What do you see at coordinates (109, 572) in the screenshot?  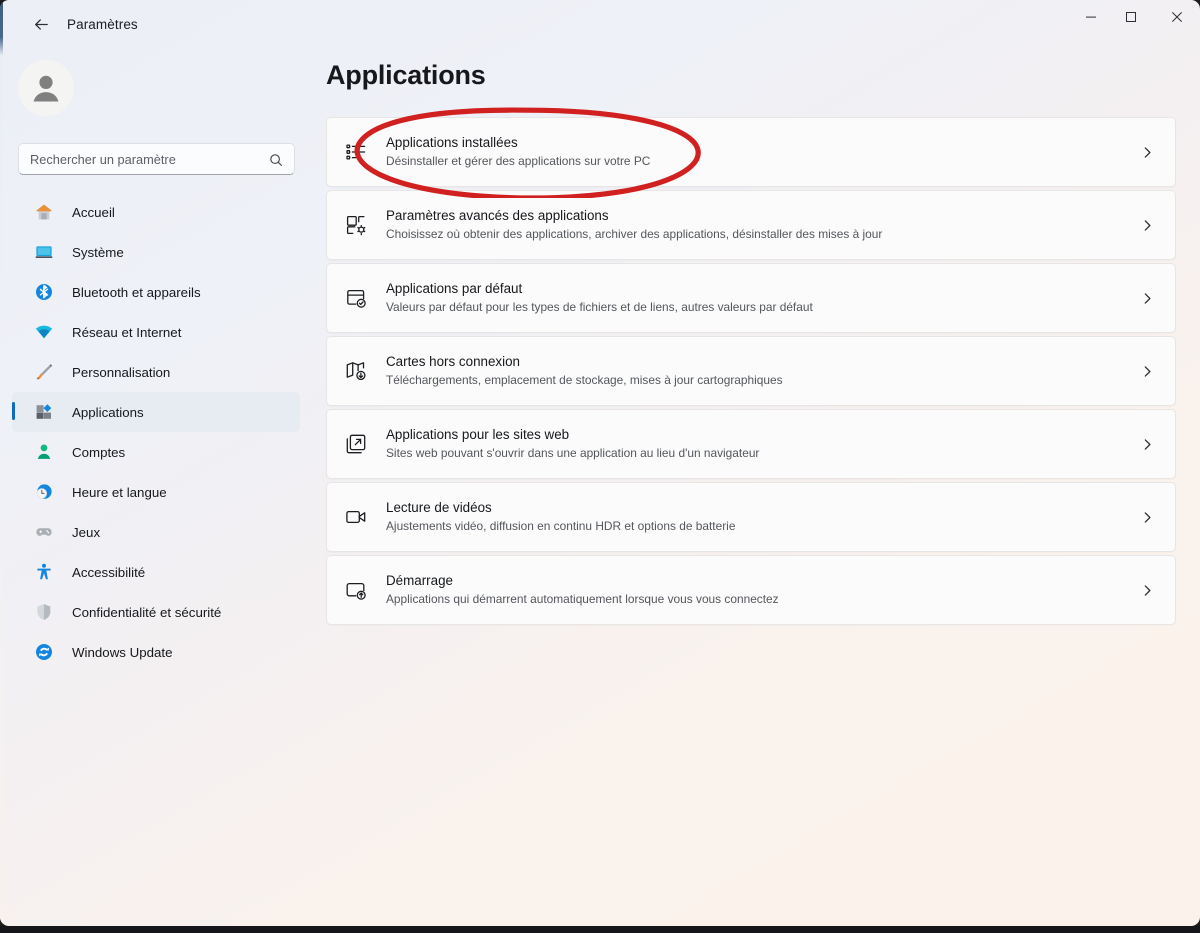 I see `sidebar-item-label: Accessibilité` at bounding box center [109, 572].